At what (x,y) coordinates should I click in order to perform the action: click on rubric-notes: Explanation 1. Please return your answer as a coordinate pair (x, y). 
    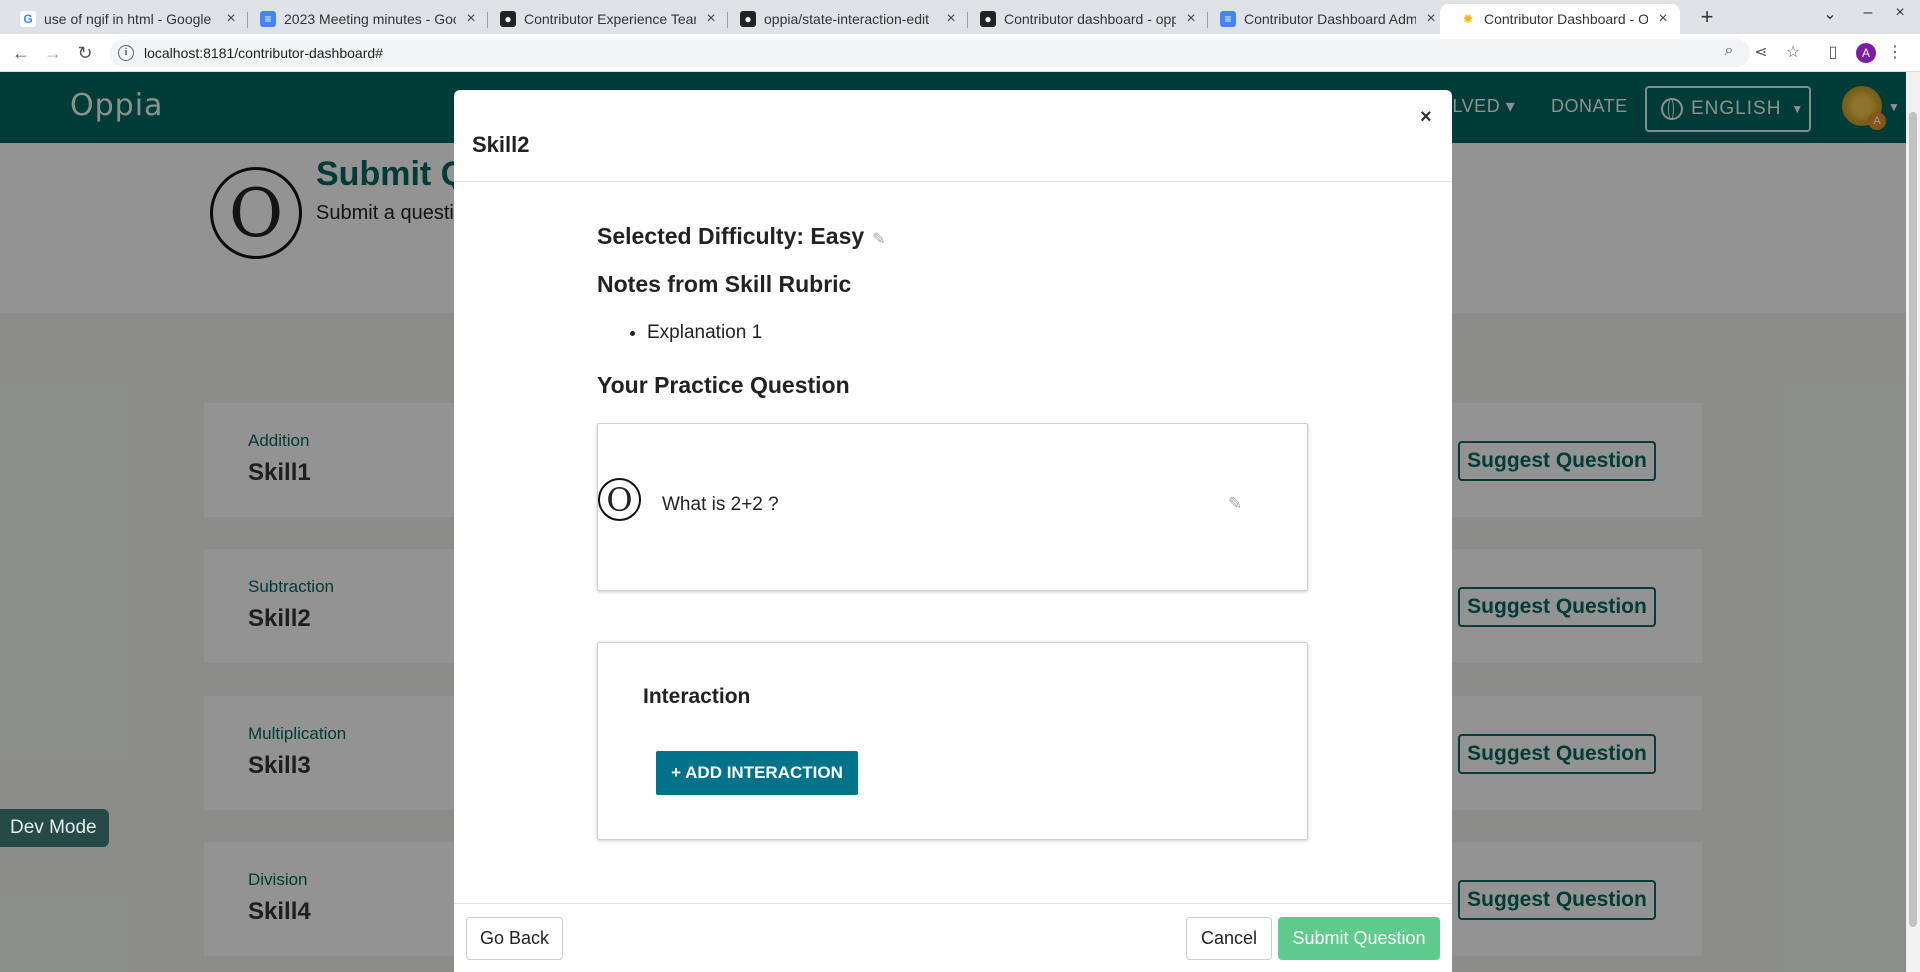
    Looking at the image, I should click on (704, 333).